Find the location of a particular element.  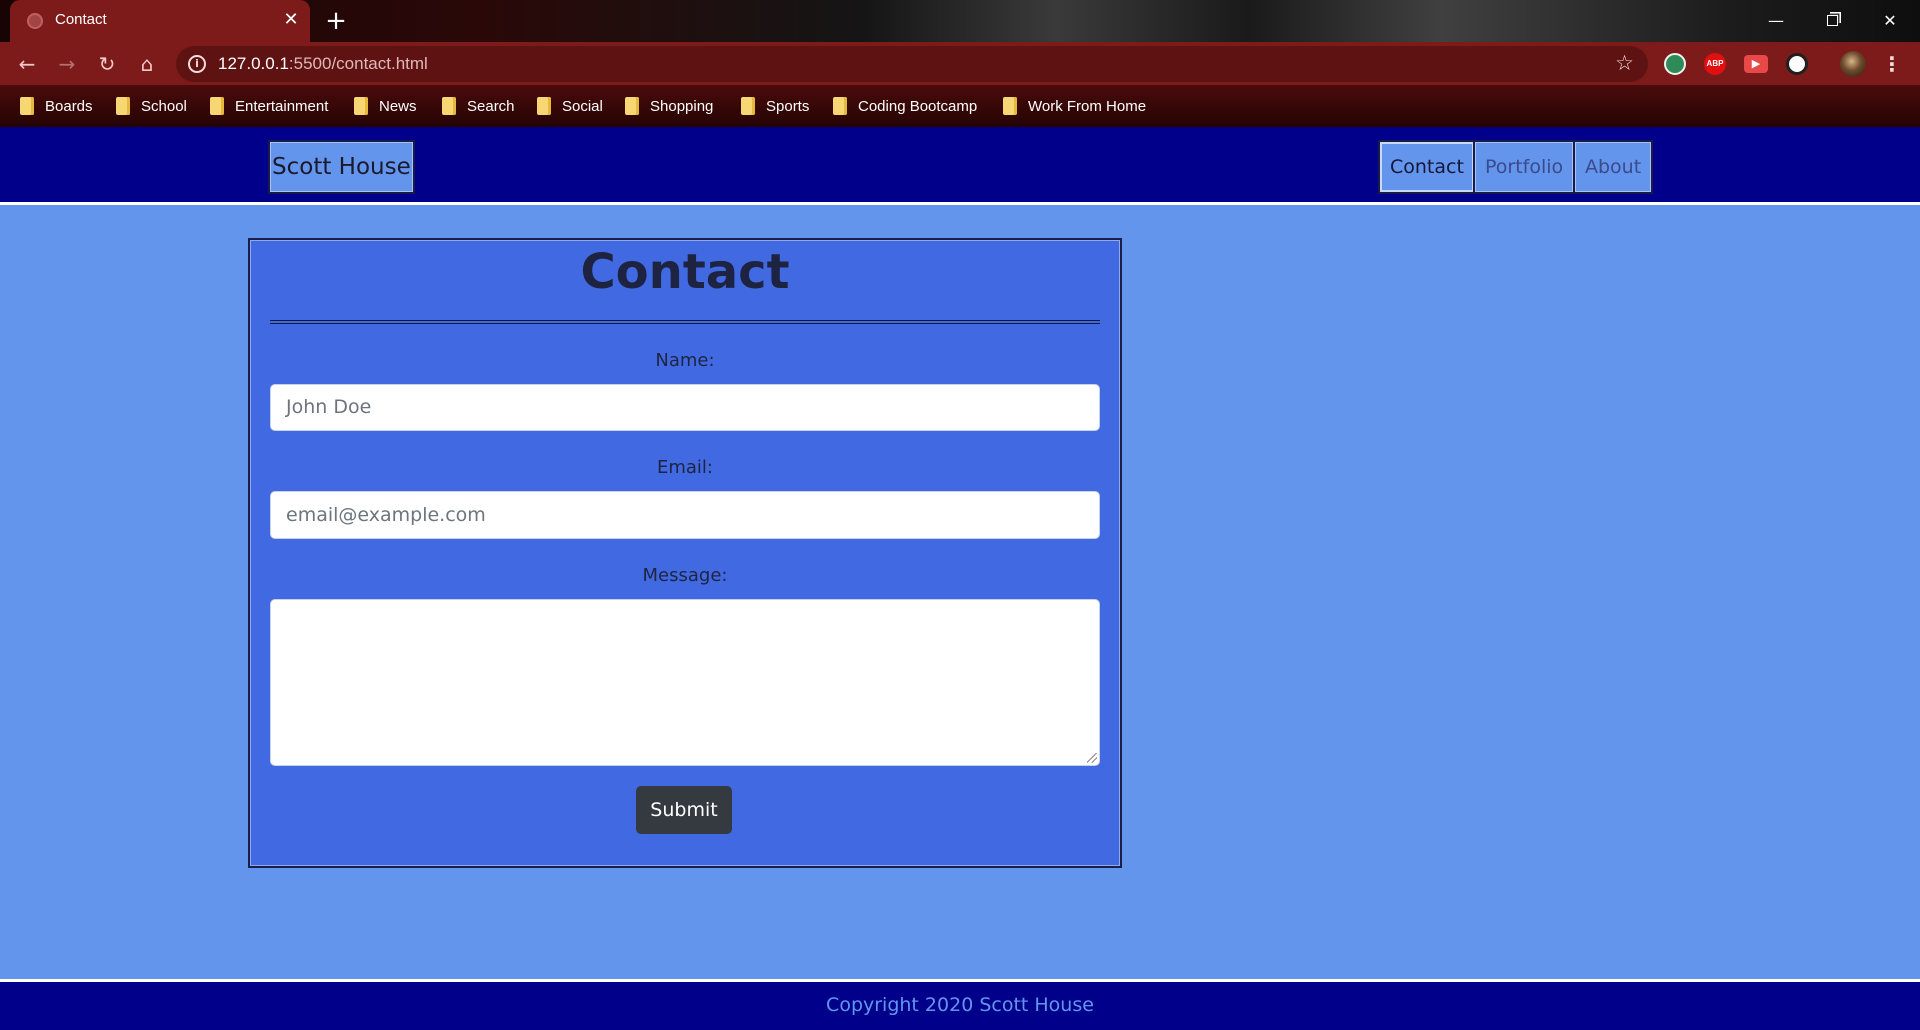

bookmark-label: Shopping is located at coordinates (682, 106).